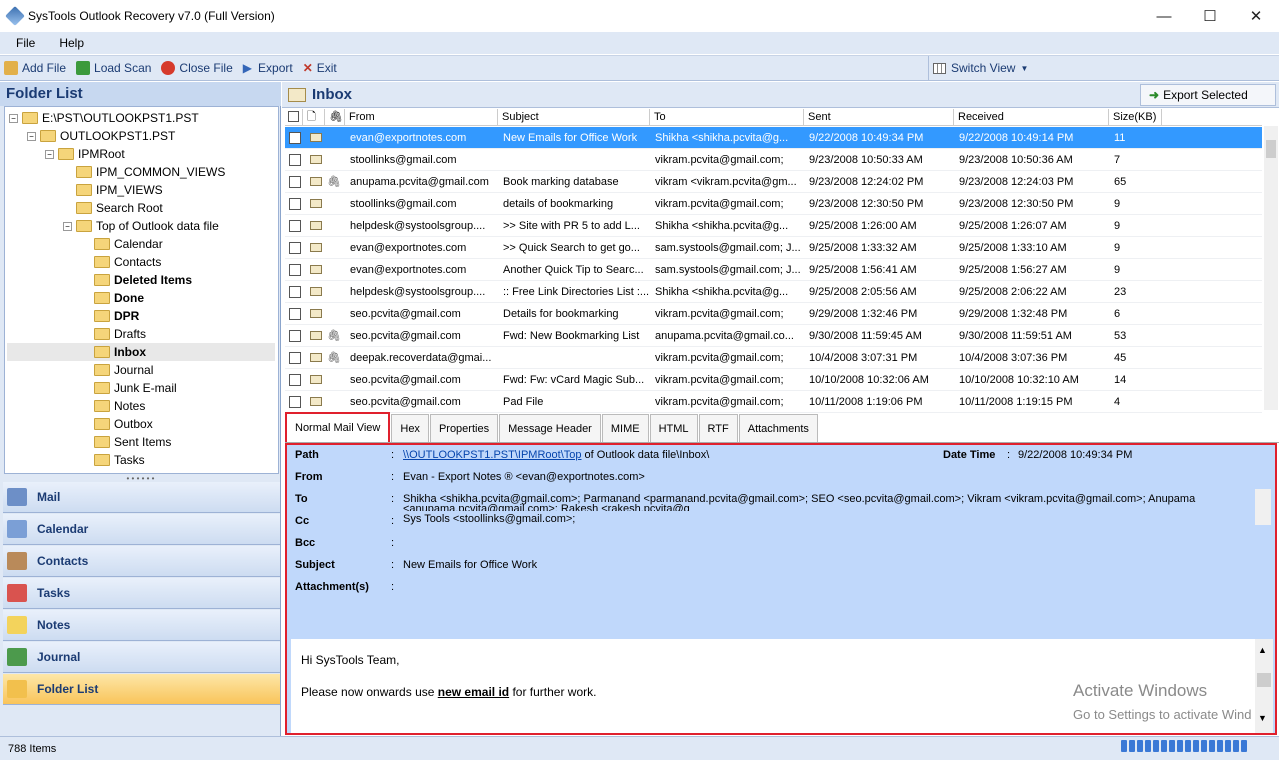 Image resolution: width=1279 pixels, height=760 pixels. I want to click on nav-calendar: Calendar, so click(141, 529).